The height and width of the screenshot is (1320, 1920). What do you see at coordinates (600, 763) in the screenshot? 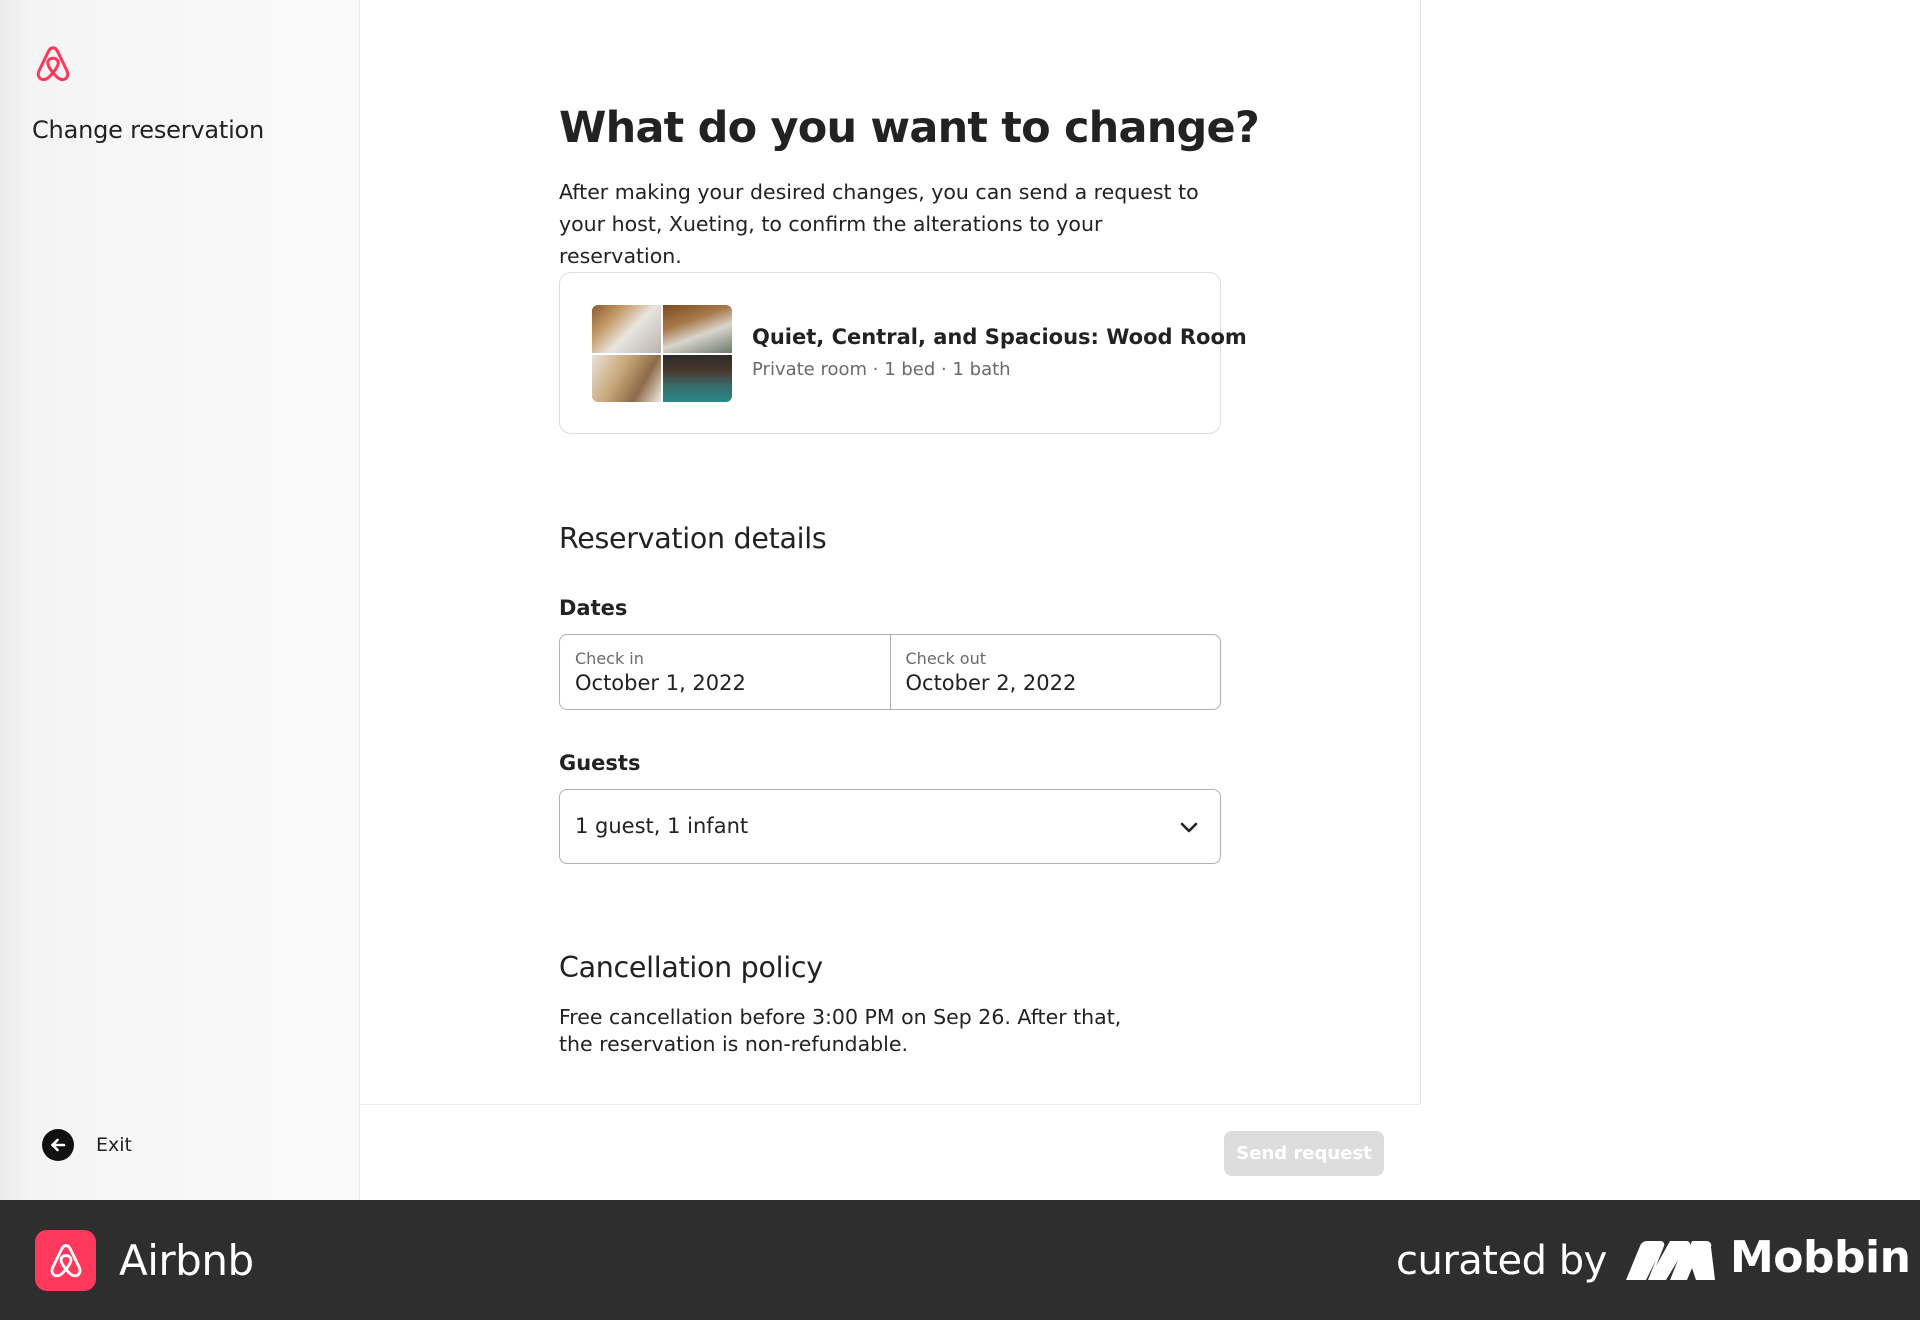
I see `guests-label: Guests` at bounding box center [600, 763].